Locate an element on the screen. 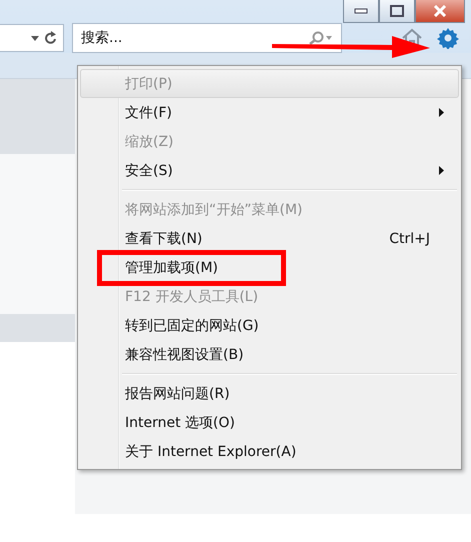 The height and width of the screenshot is (542, 471). menu-item: 管理加载项(M) is located at coordinates (269, 267).